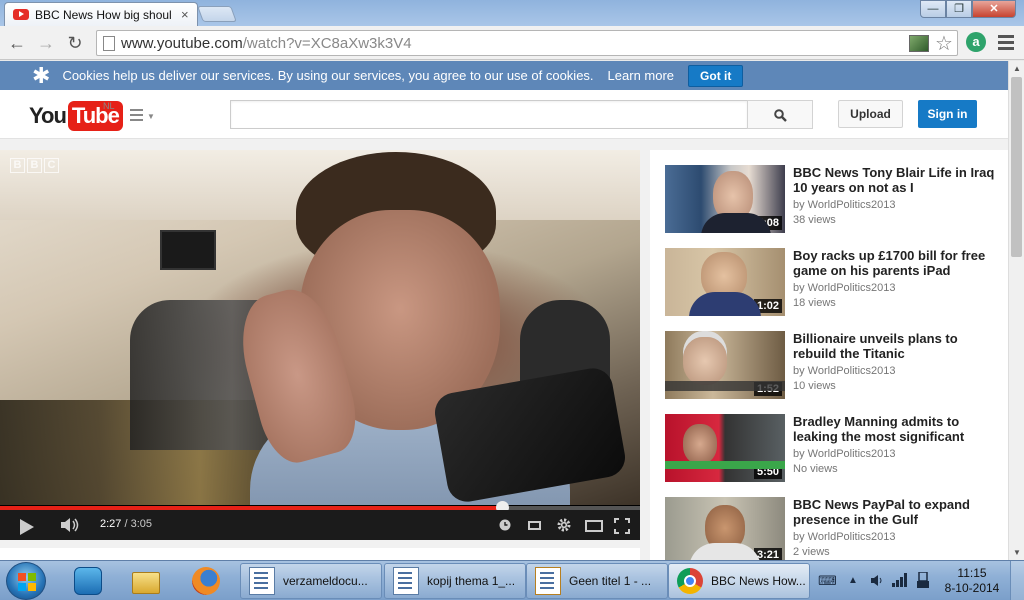 Image resolution: width=1024 pixels, height=600 pixels. What do you see at coordinates (933, 9) in the screenshot?
I see `minimize-button: —` at bounding box center [933, 9].